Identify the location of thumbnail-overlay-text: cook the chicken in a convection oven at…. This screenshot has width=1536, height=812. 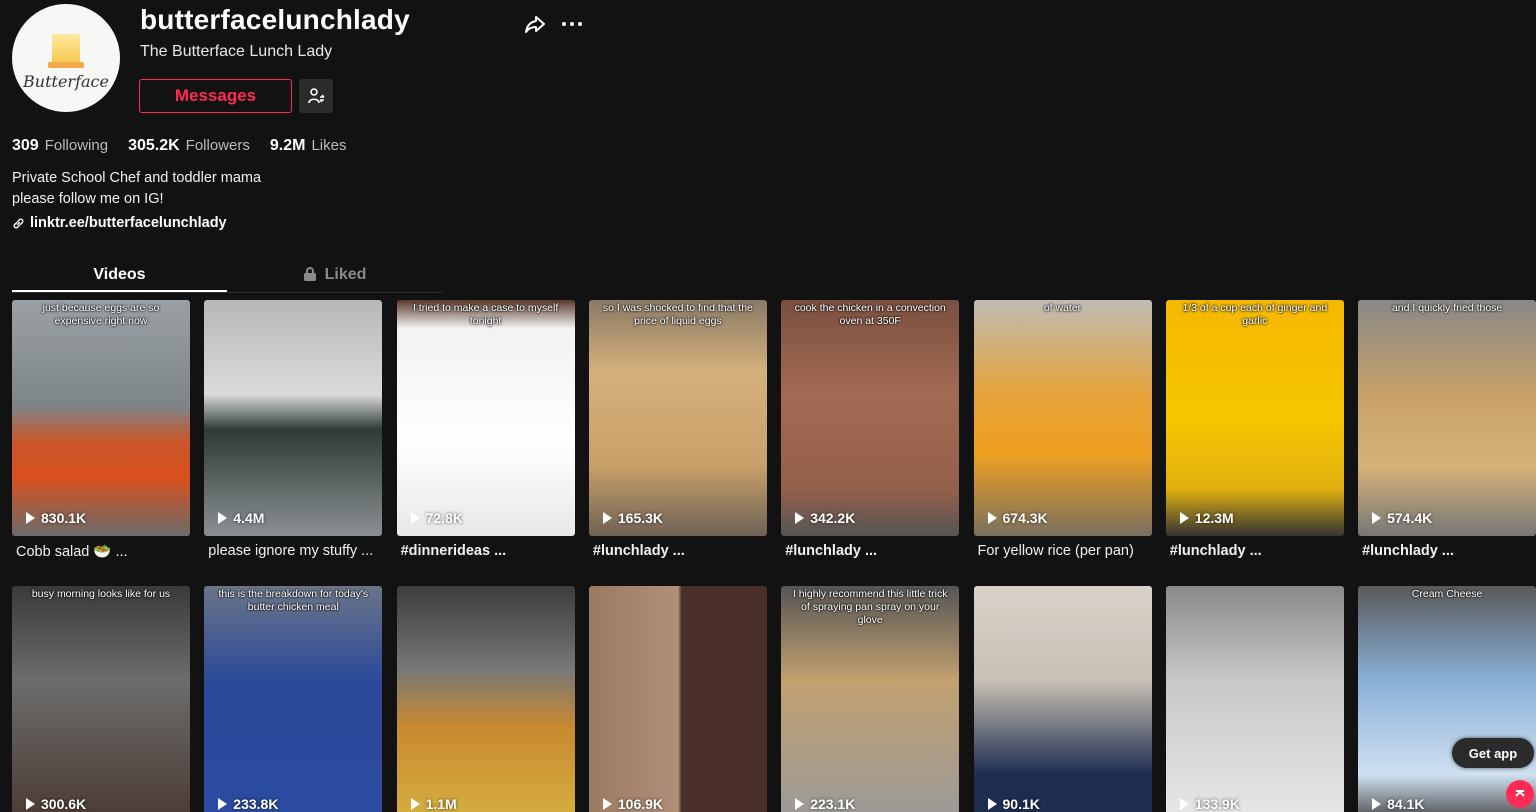
(870, 314).